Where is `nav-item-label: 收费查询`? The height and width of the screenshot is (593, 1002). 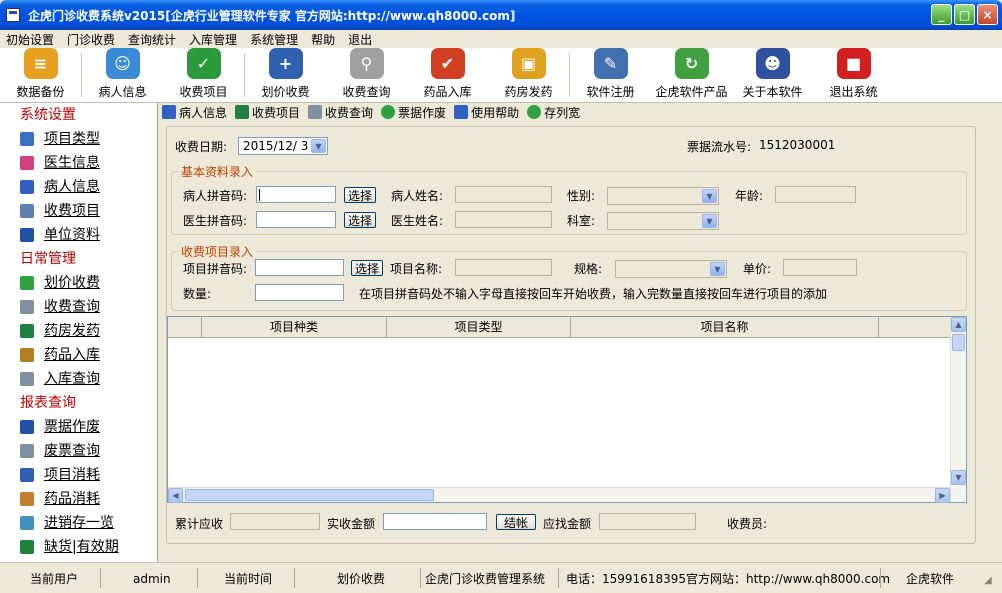
nav-item-label: 收费查询 is located at coordinates (72, 307).